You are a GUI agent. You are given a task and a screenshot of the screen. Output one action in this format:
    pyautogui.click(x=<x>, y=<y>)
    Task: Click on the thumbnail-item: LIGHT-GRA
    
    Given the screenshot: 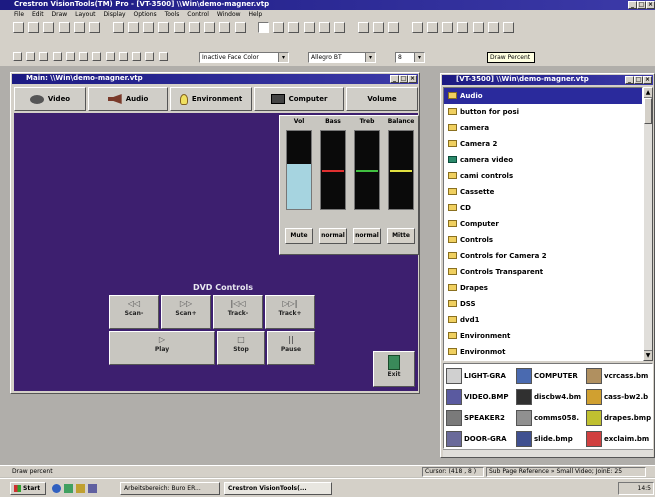 What is the action you would take?
    pyautogui.click(x=480, y=375)
    